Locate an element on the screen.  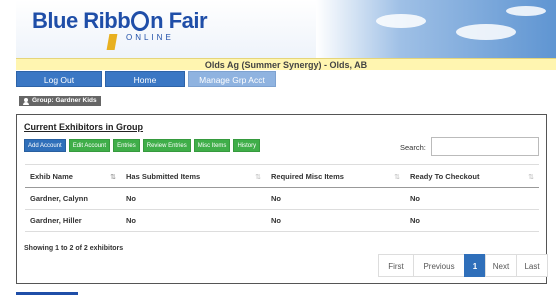
pagination-last: Last is located at coordinates (532, 265).